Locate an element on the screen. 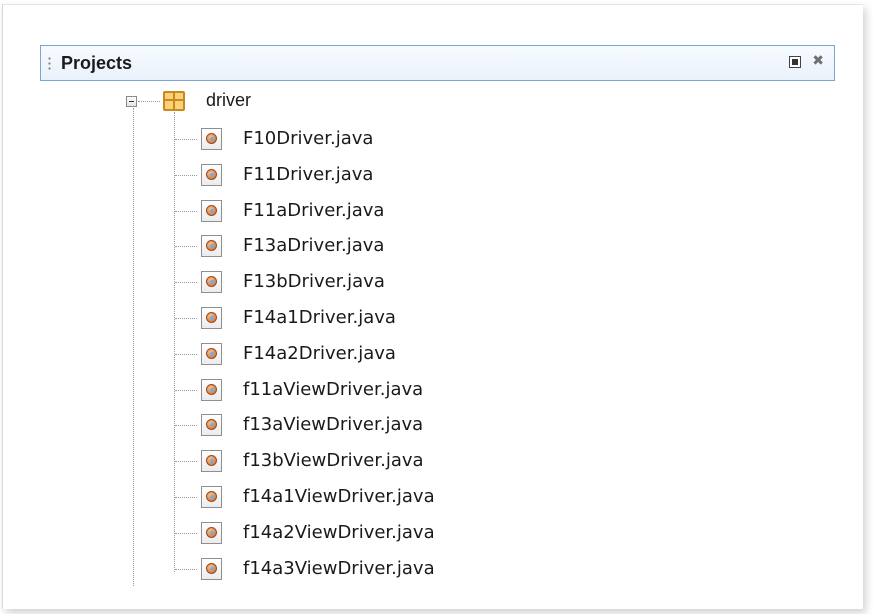 The width and height of the screenshot is (873, 614). file-label: f14a1ViewDriver.java is located at coordinates (339, 496).